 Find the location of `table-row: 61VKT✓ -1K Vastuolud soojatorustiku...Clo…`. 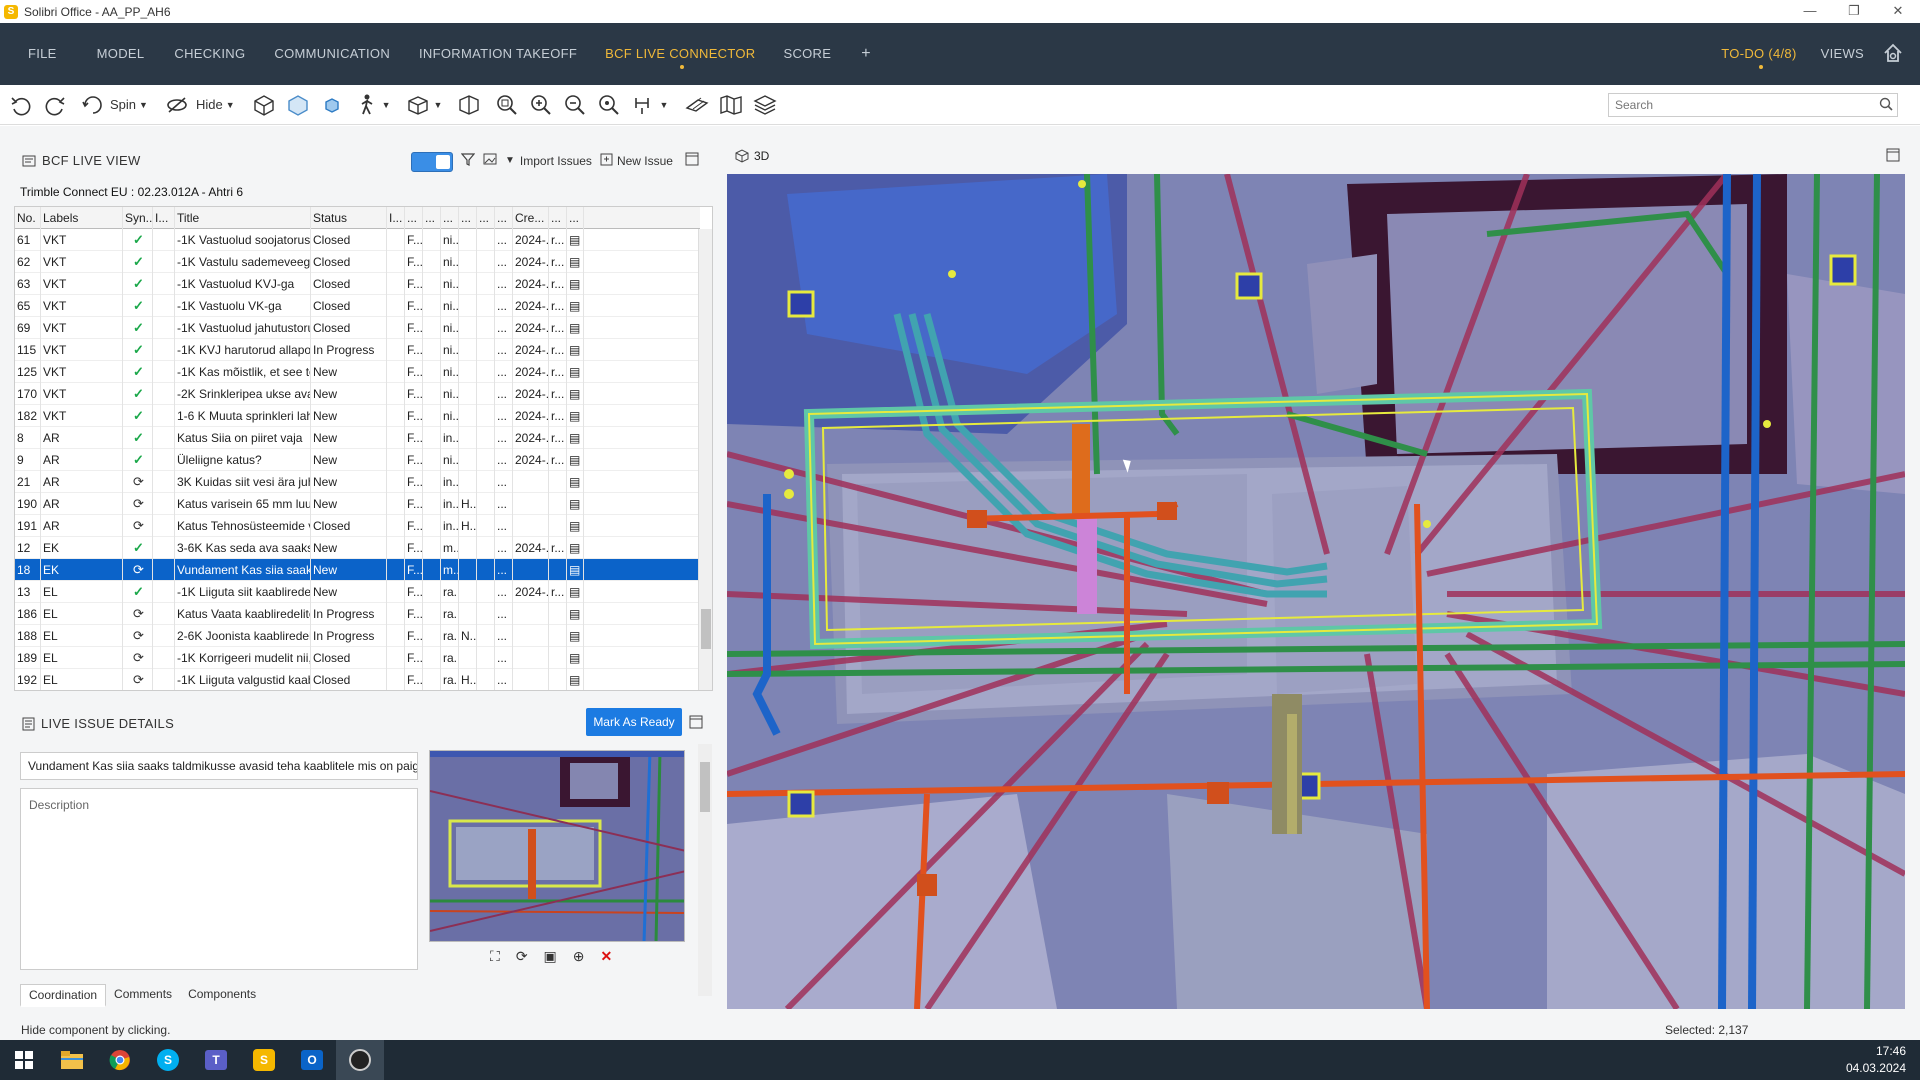

table-row: 61VKT✓ -1K Vastuolud soojatorustiku...Clo… is located at coordinates (357, 239).